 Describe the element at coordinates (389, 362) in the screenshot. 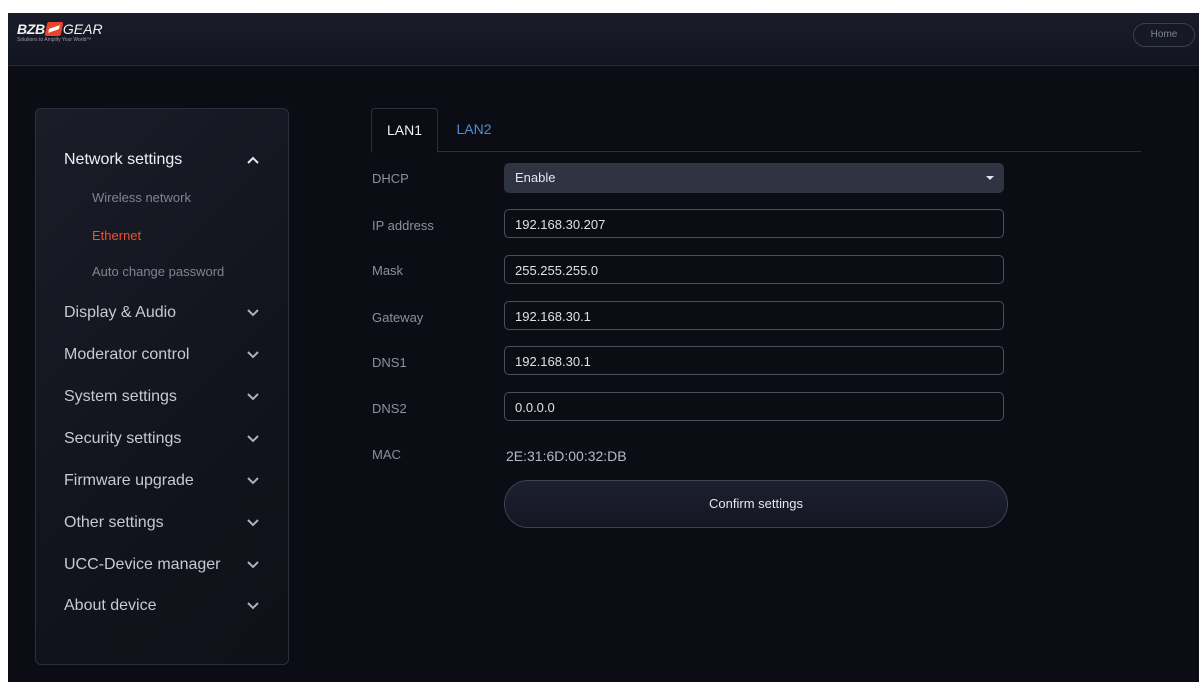

I see `dns1-label: DNS1` at that location.